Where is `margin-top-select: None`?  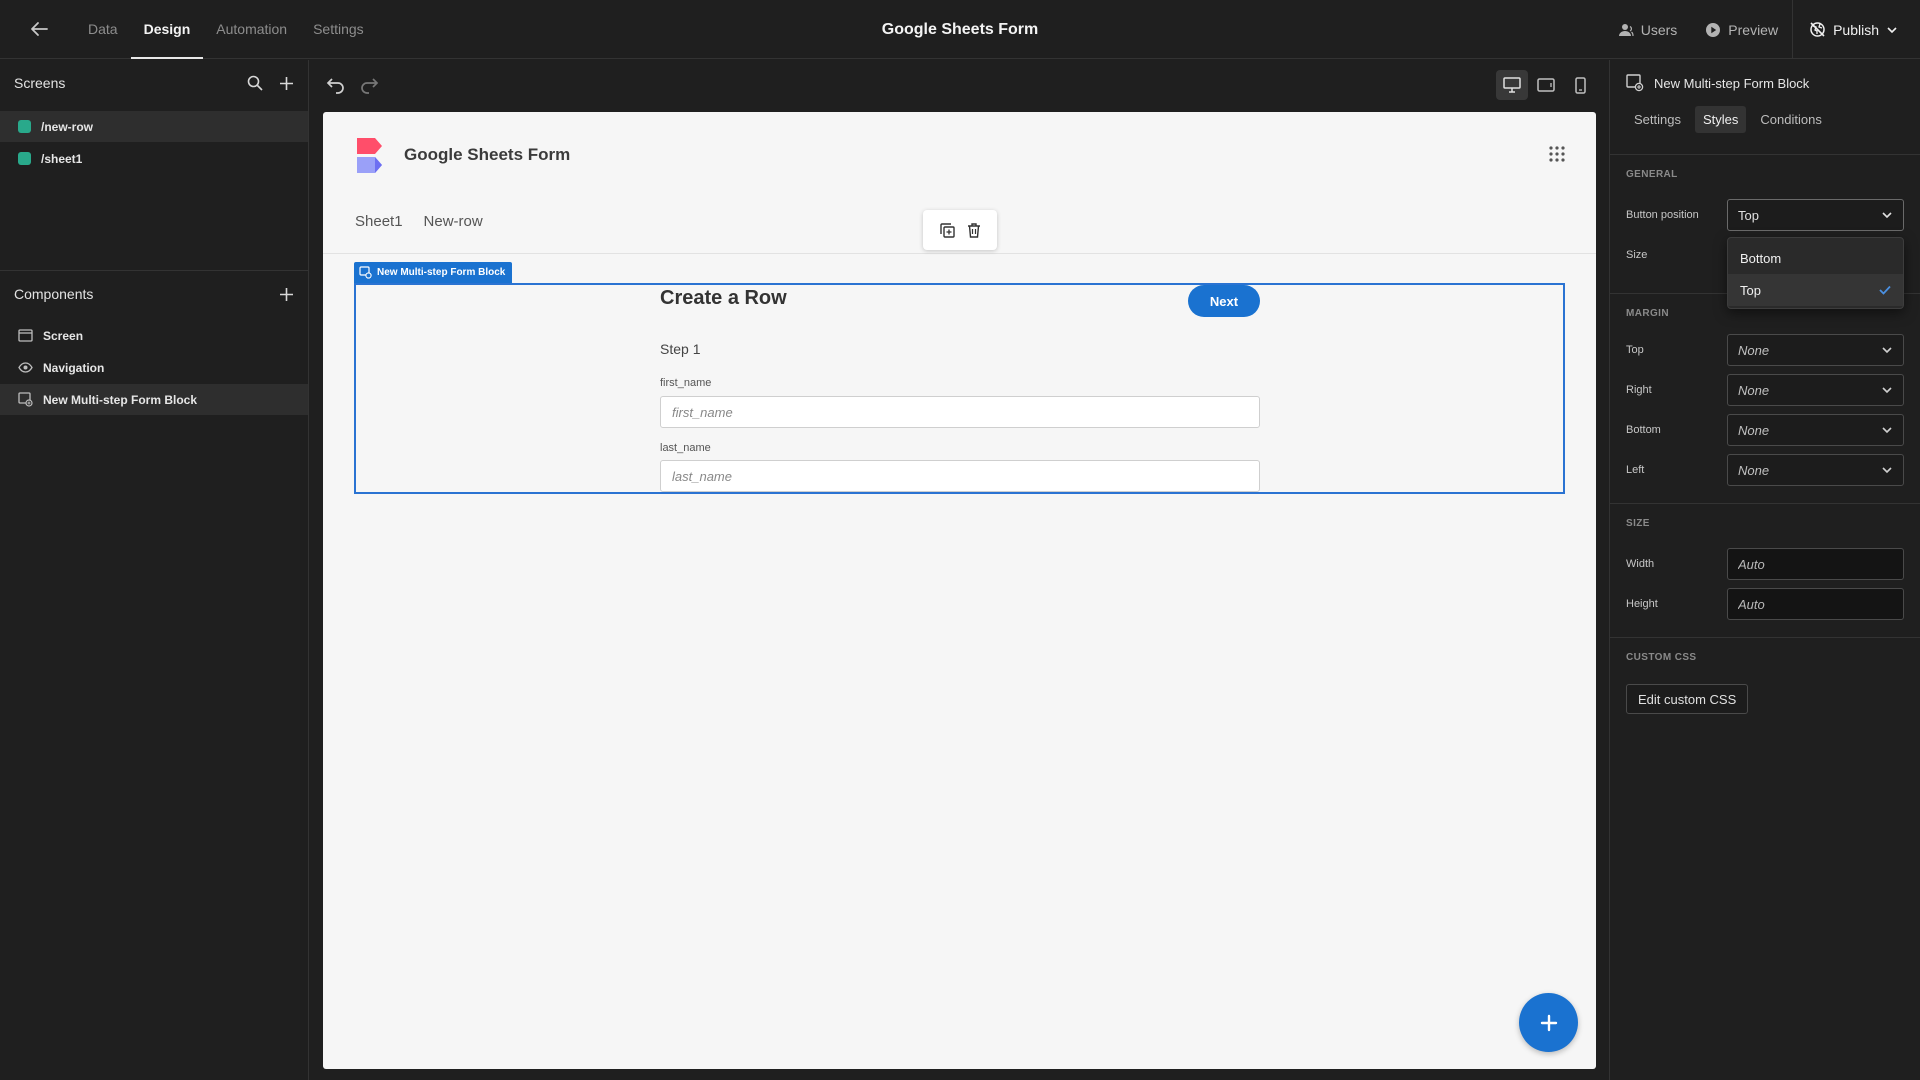
margin-top-select: None is located at coordinates (1815, 350).